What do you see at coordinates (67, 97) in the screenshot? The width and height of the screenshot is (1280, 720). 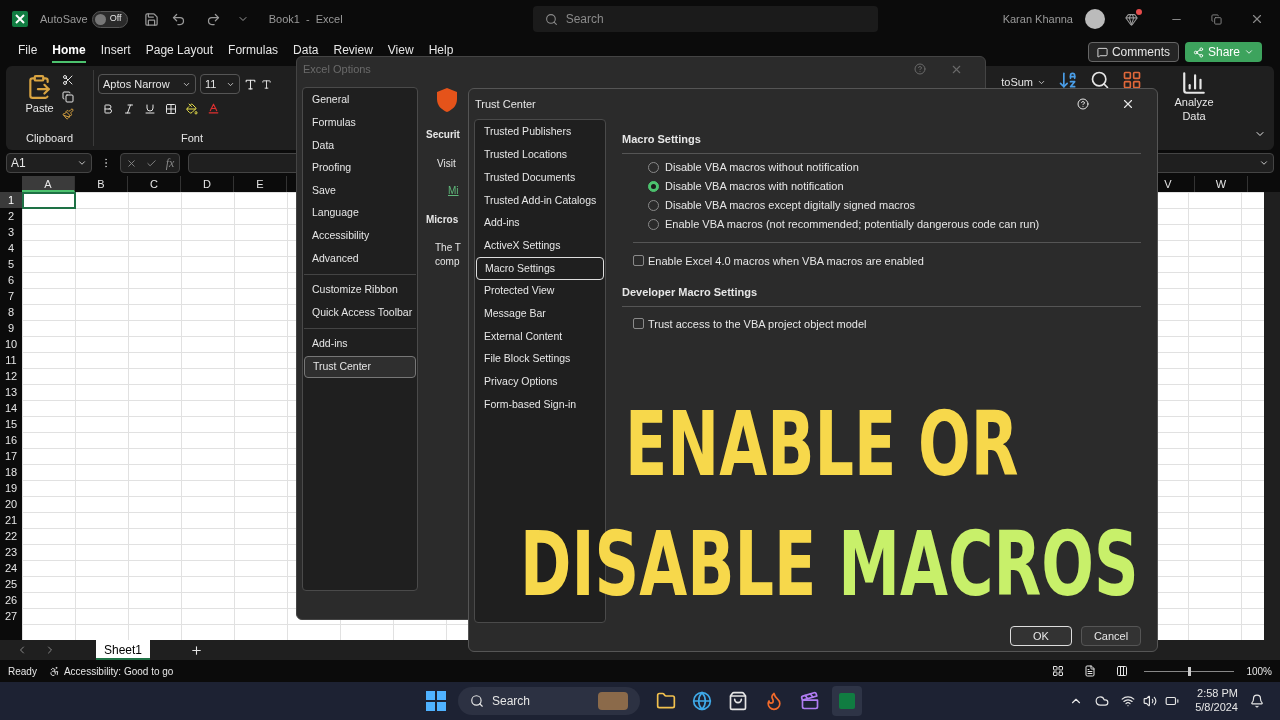 I see `copy-icon` at bounding box center [67, 97].